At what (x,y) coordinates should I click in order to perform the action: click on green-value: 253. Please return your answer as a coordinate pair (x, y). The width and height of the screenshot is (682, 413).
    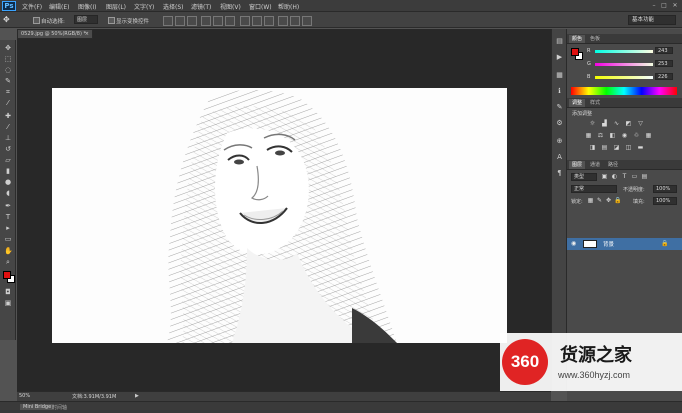
    Looking at the image, I should click on (664, 63).